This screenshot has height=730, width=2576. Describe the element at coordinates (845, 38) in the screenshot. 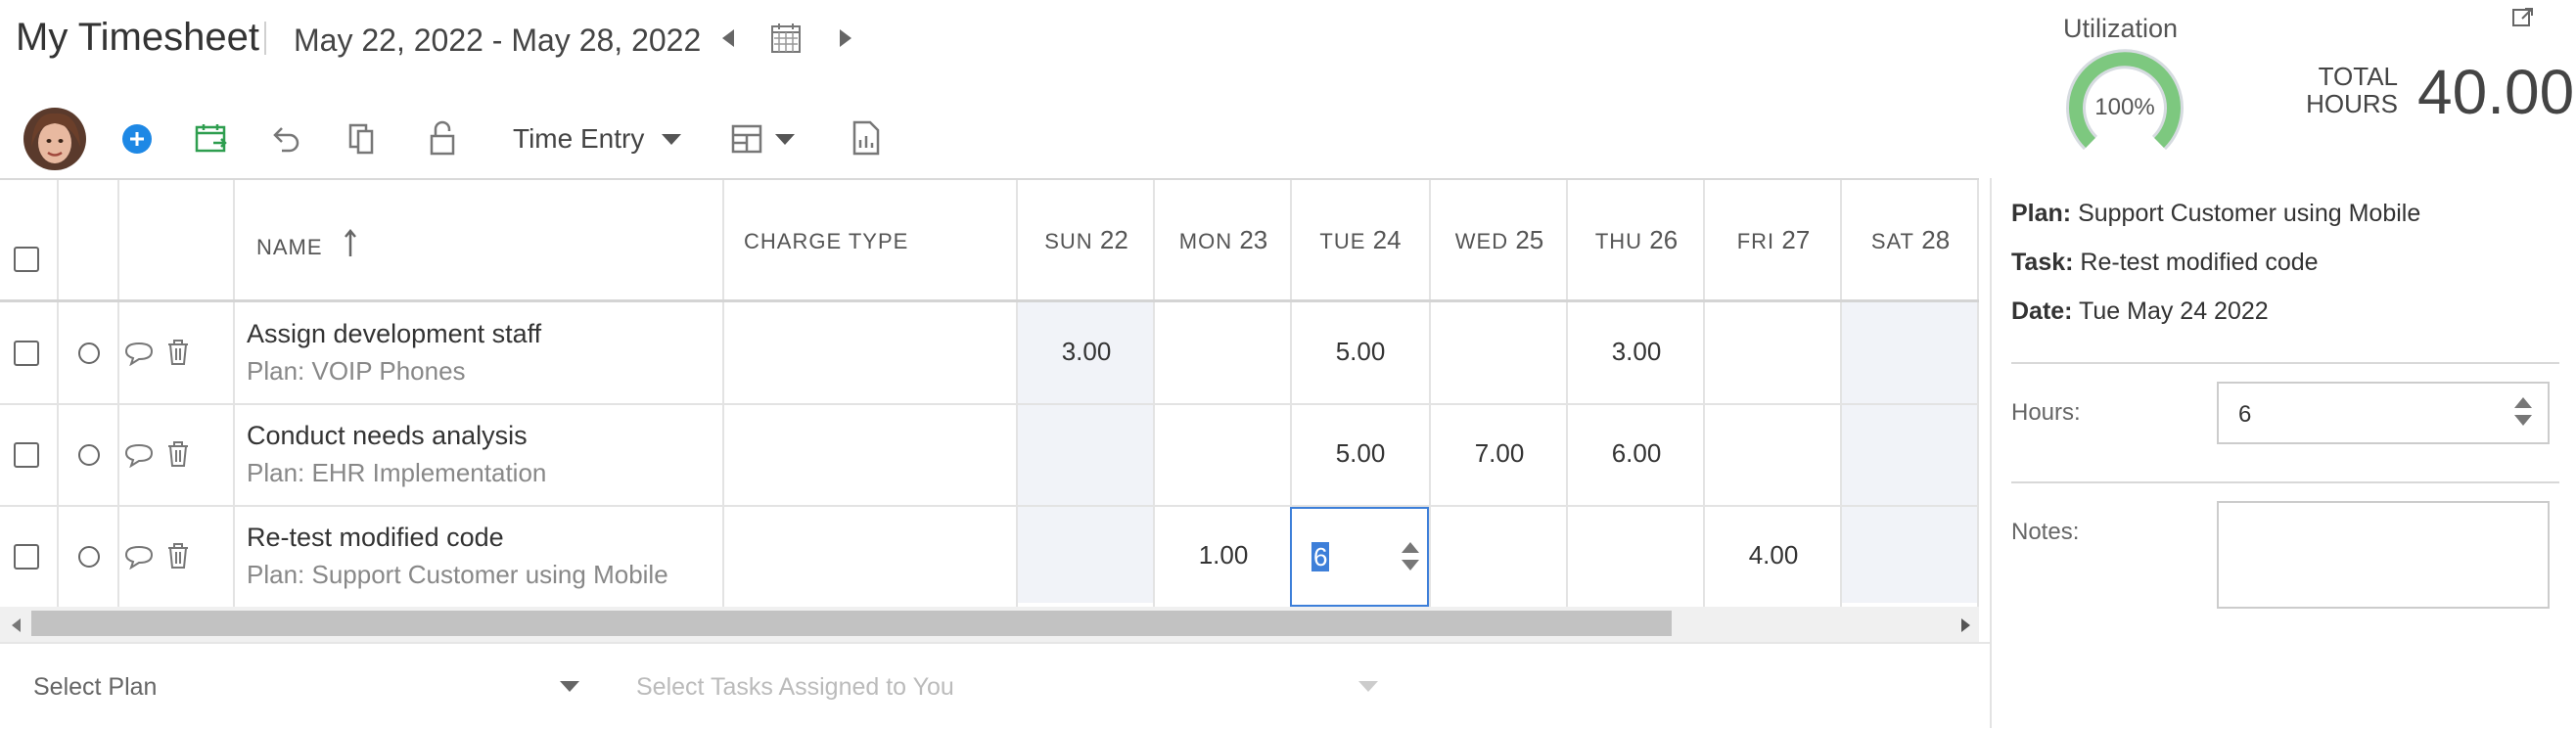

I see `caret-right-icon` at that location.